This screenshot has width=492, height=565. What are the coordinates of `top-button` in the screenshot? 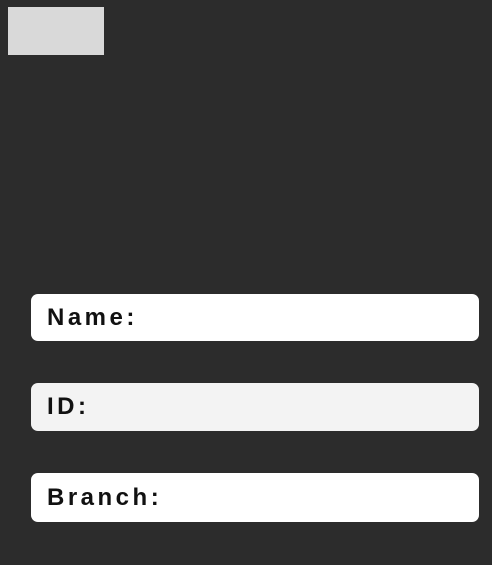 It's located at (56, 31).